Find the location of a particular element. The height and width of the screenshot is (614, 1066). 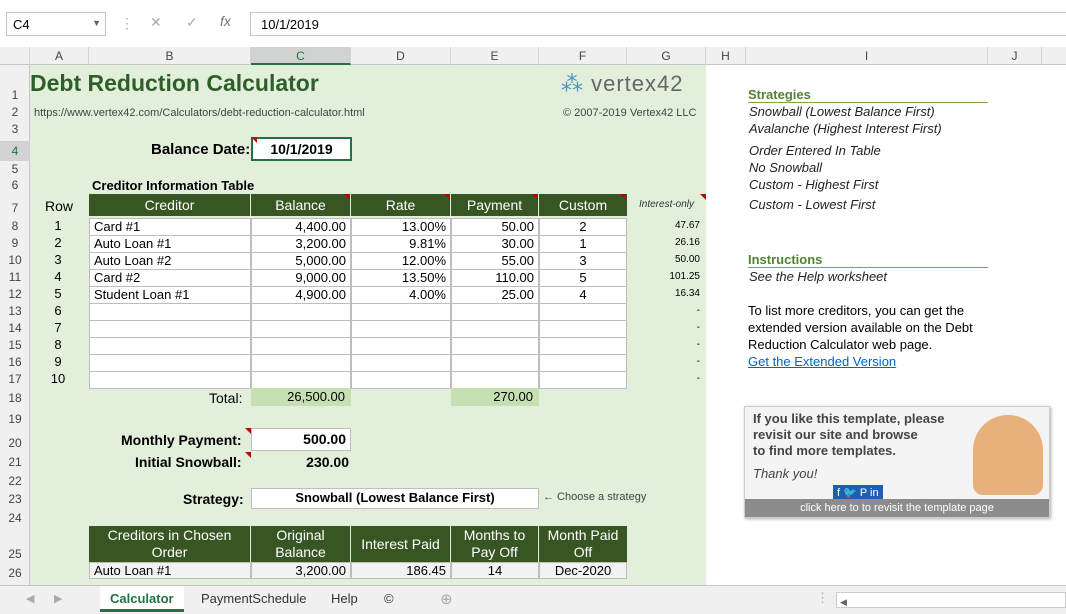

creditor-balance-cell: 4,400.00 is located at coordinates (301, 227).